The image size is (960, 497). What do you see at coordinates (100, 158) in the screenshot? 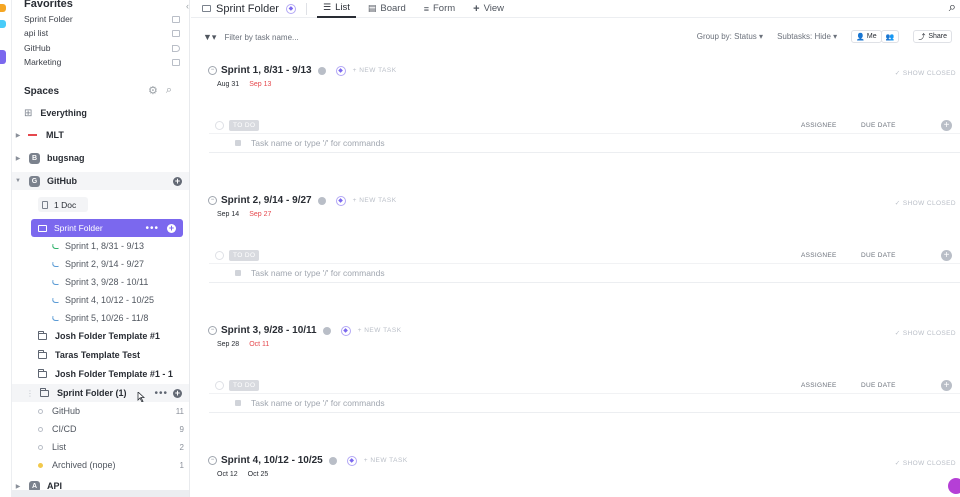
I see `sidebar-item-bugsnag: ▶ B bugsnag` at bounding box center [100, 158].